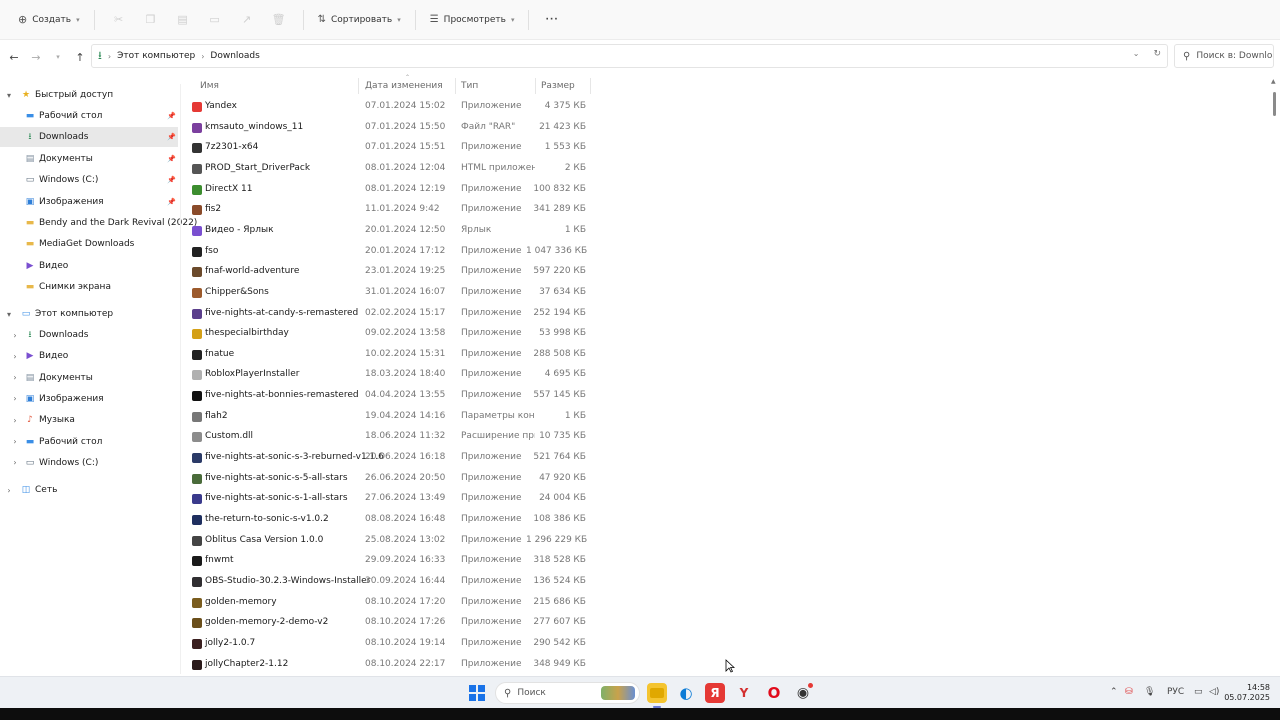 The width and height of the screenshot is (1280, 720). What do you see at coordinates (80, 57) in the screenshot?
I see `up-arrow-icon: ↑` at bounding box center [80, 57].